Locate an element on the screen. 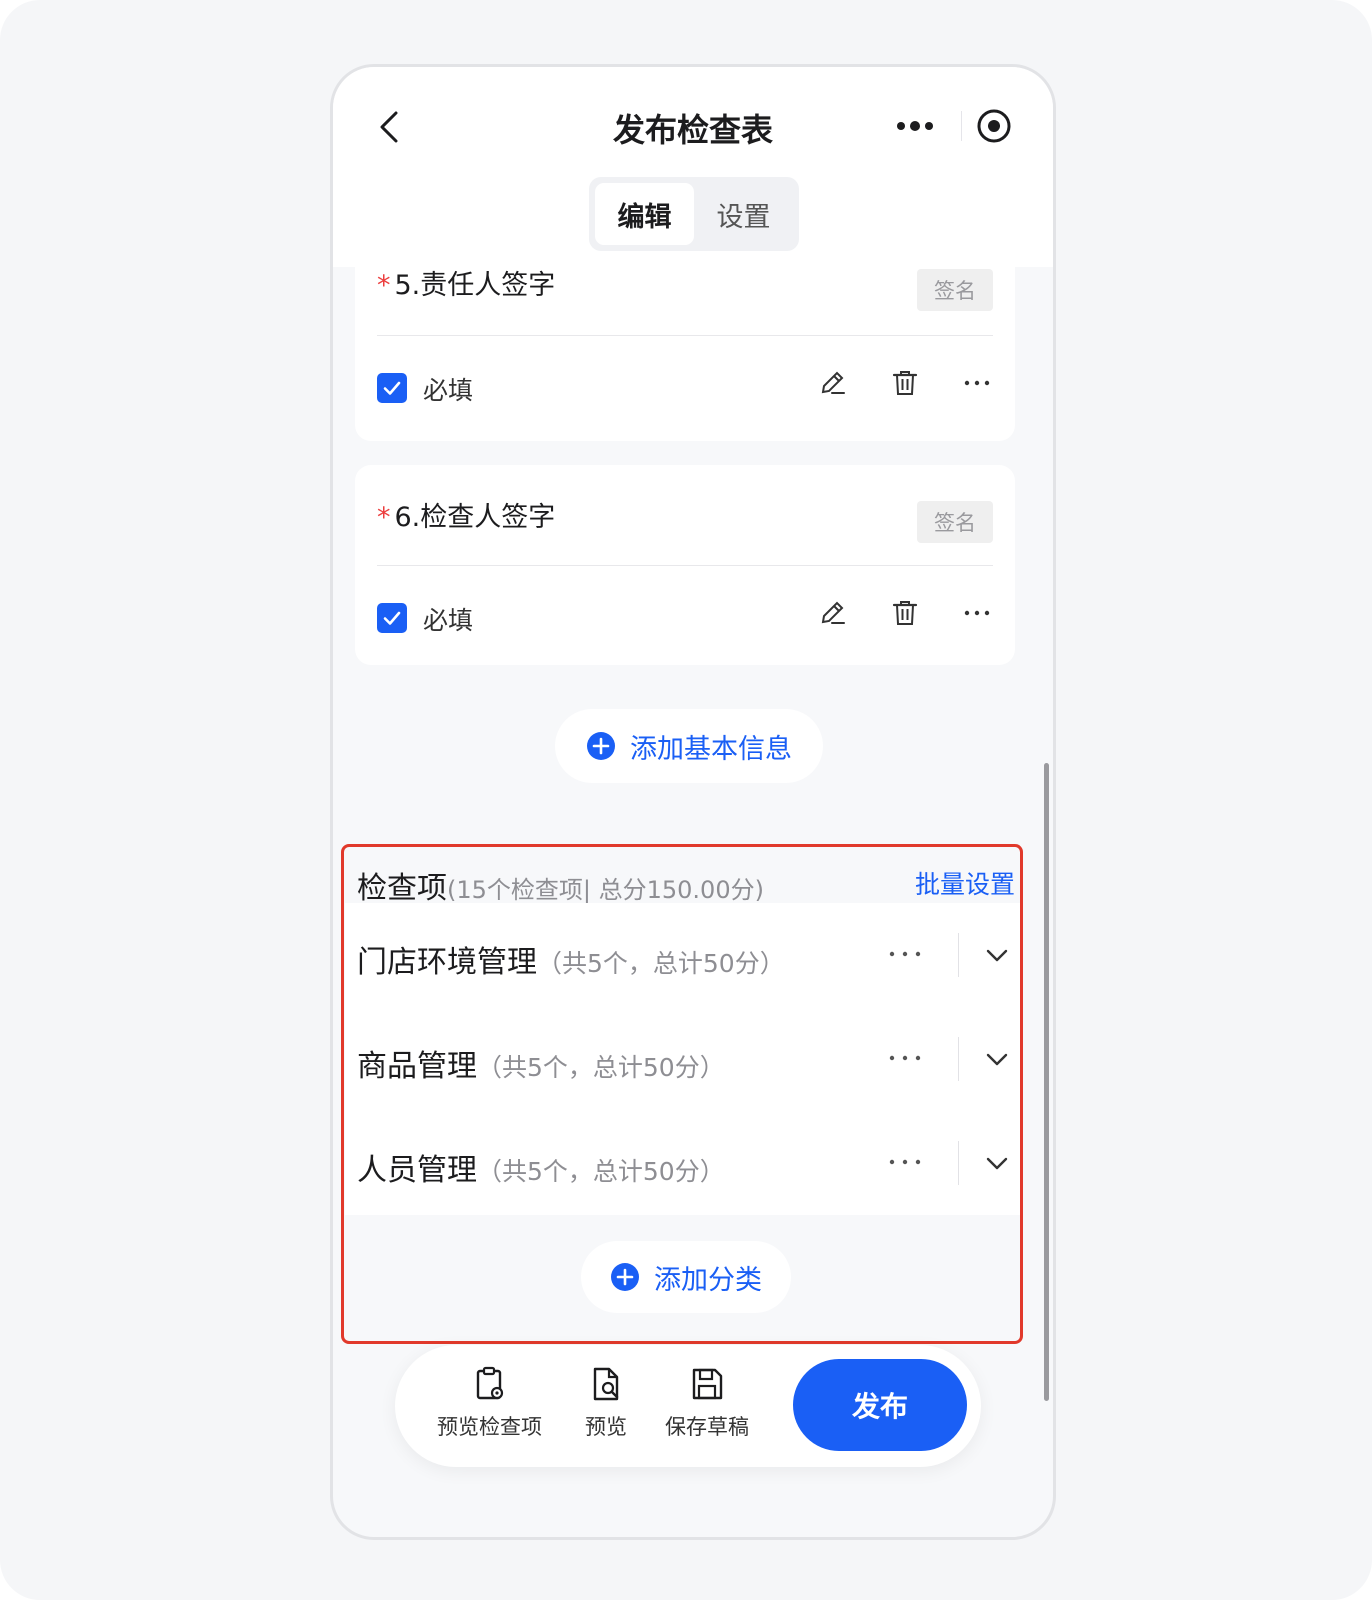 The image size is (1372, 1600). bottom-toolbar: 预览检查项 预览 保存草稿 发布 is located at coordinates (688, 1406).